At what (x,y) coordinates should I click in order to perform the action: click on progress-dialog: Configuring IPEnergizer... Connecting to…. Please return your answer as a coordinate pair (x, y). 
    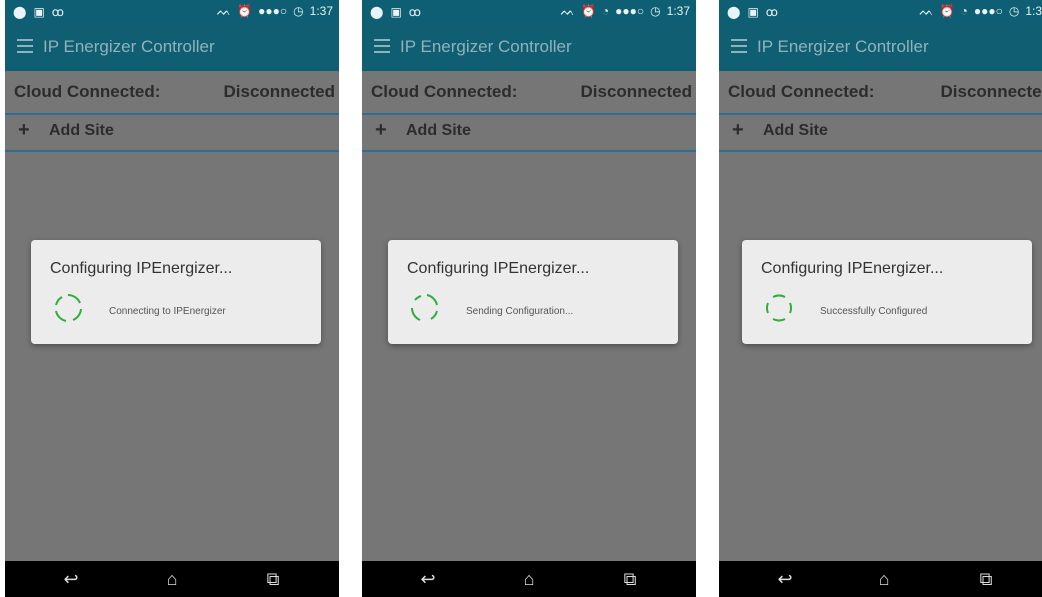
    Looking at the image, I should click on (176, 292).